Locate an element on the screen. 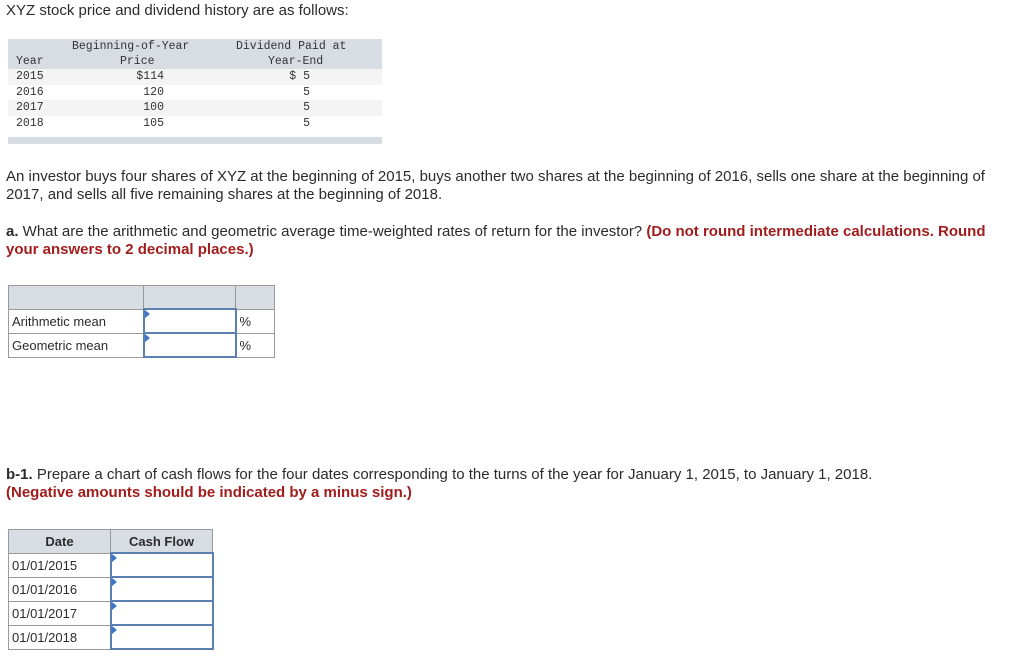  table-row: 2017 100 5 is located at coordinates (195, 108).